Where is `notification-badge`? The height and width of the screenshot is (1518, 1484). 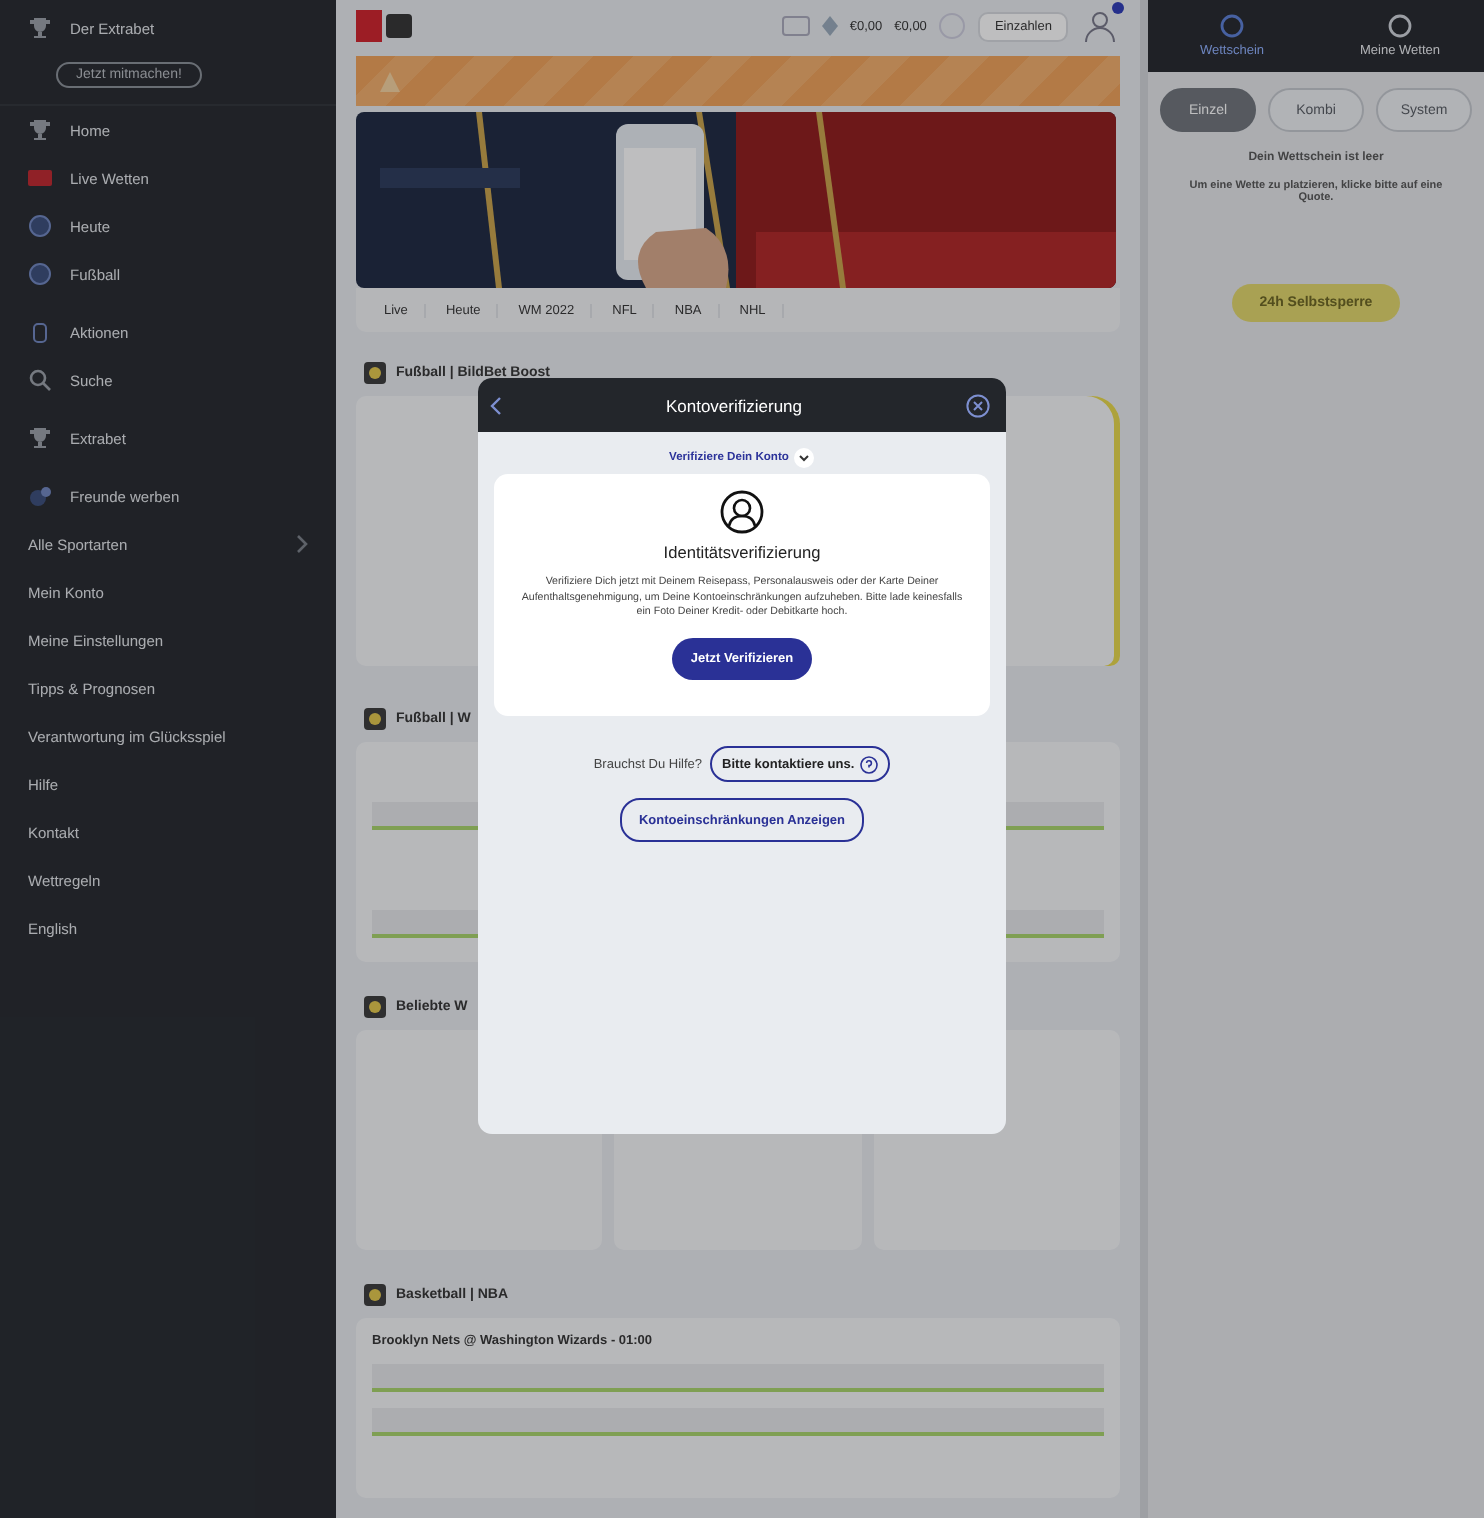 notification-badge is located at coordinates (1118, 8).